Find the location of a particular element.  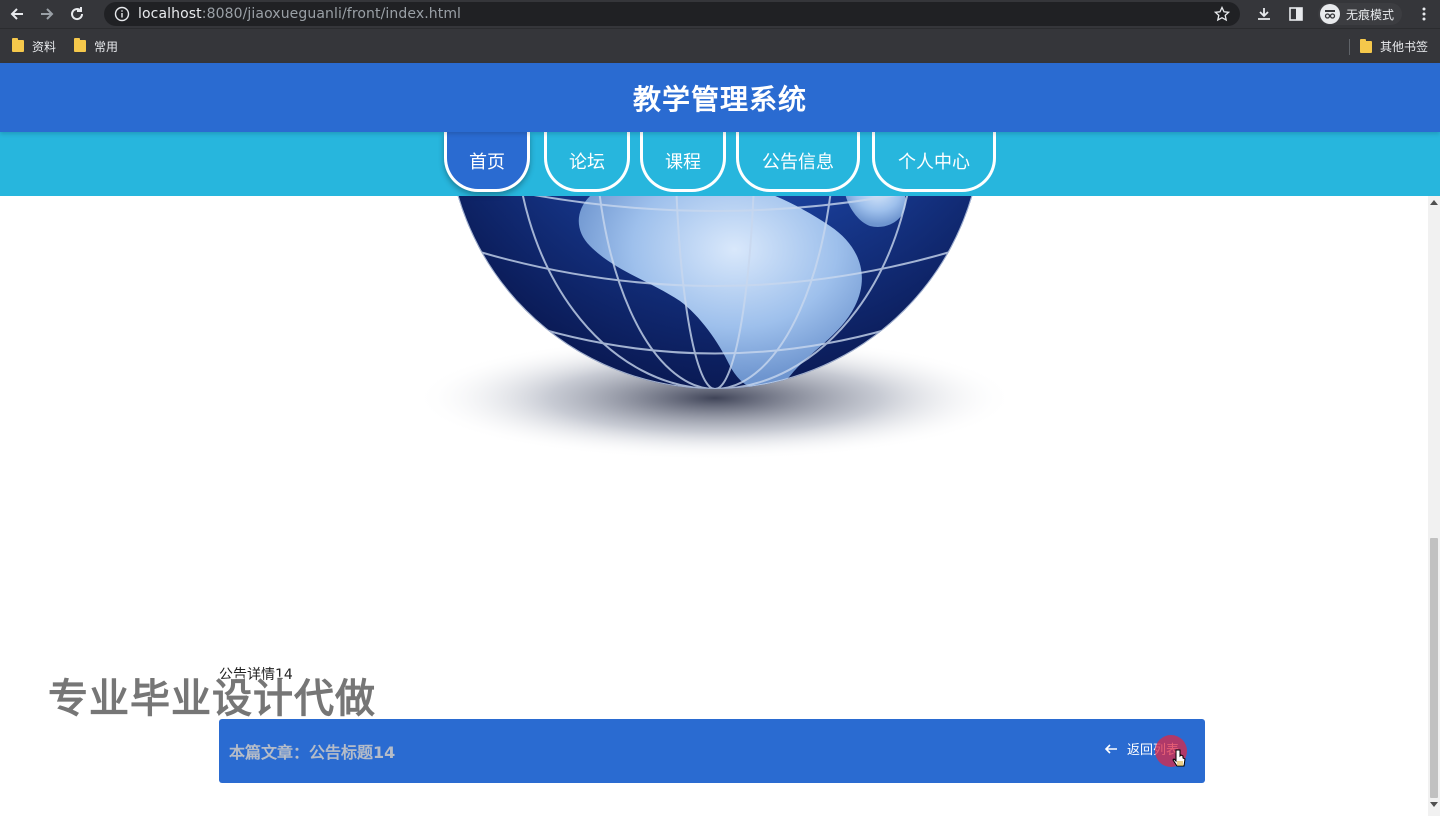

nav-item-profile: 个人中心 is located at coordinates (934, 162).